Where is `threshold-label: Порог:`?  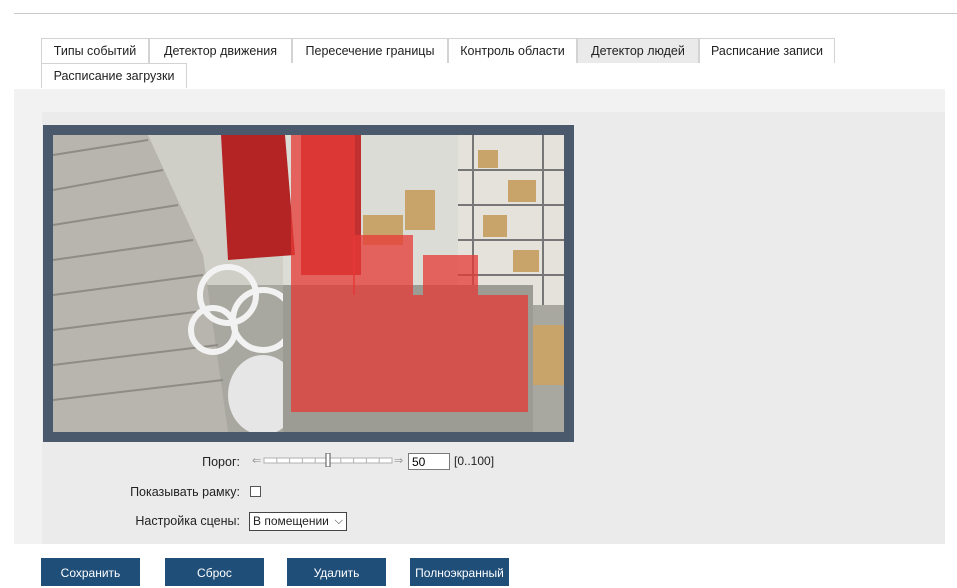
threshold-label: Порог: is located at coordinates (221, 462).